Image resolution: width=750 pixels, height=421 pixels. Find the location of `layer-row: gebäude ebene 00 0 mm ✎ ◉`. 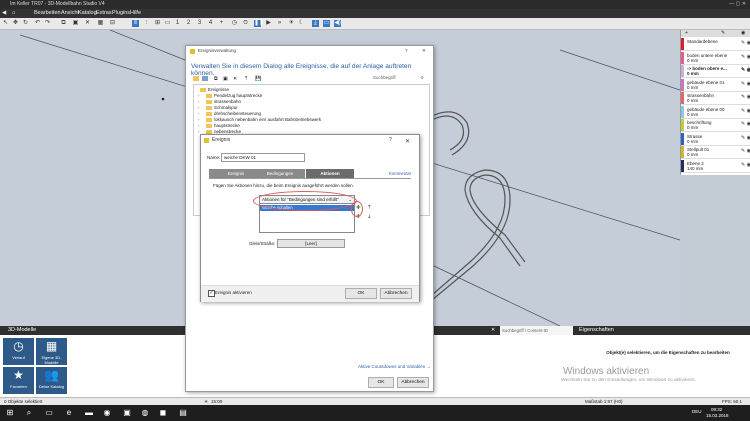

layer-row: gebäude ebene 00 0 mm ✎ ◉ is located at coordinates (715, 112).